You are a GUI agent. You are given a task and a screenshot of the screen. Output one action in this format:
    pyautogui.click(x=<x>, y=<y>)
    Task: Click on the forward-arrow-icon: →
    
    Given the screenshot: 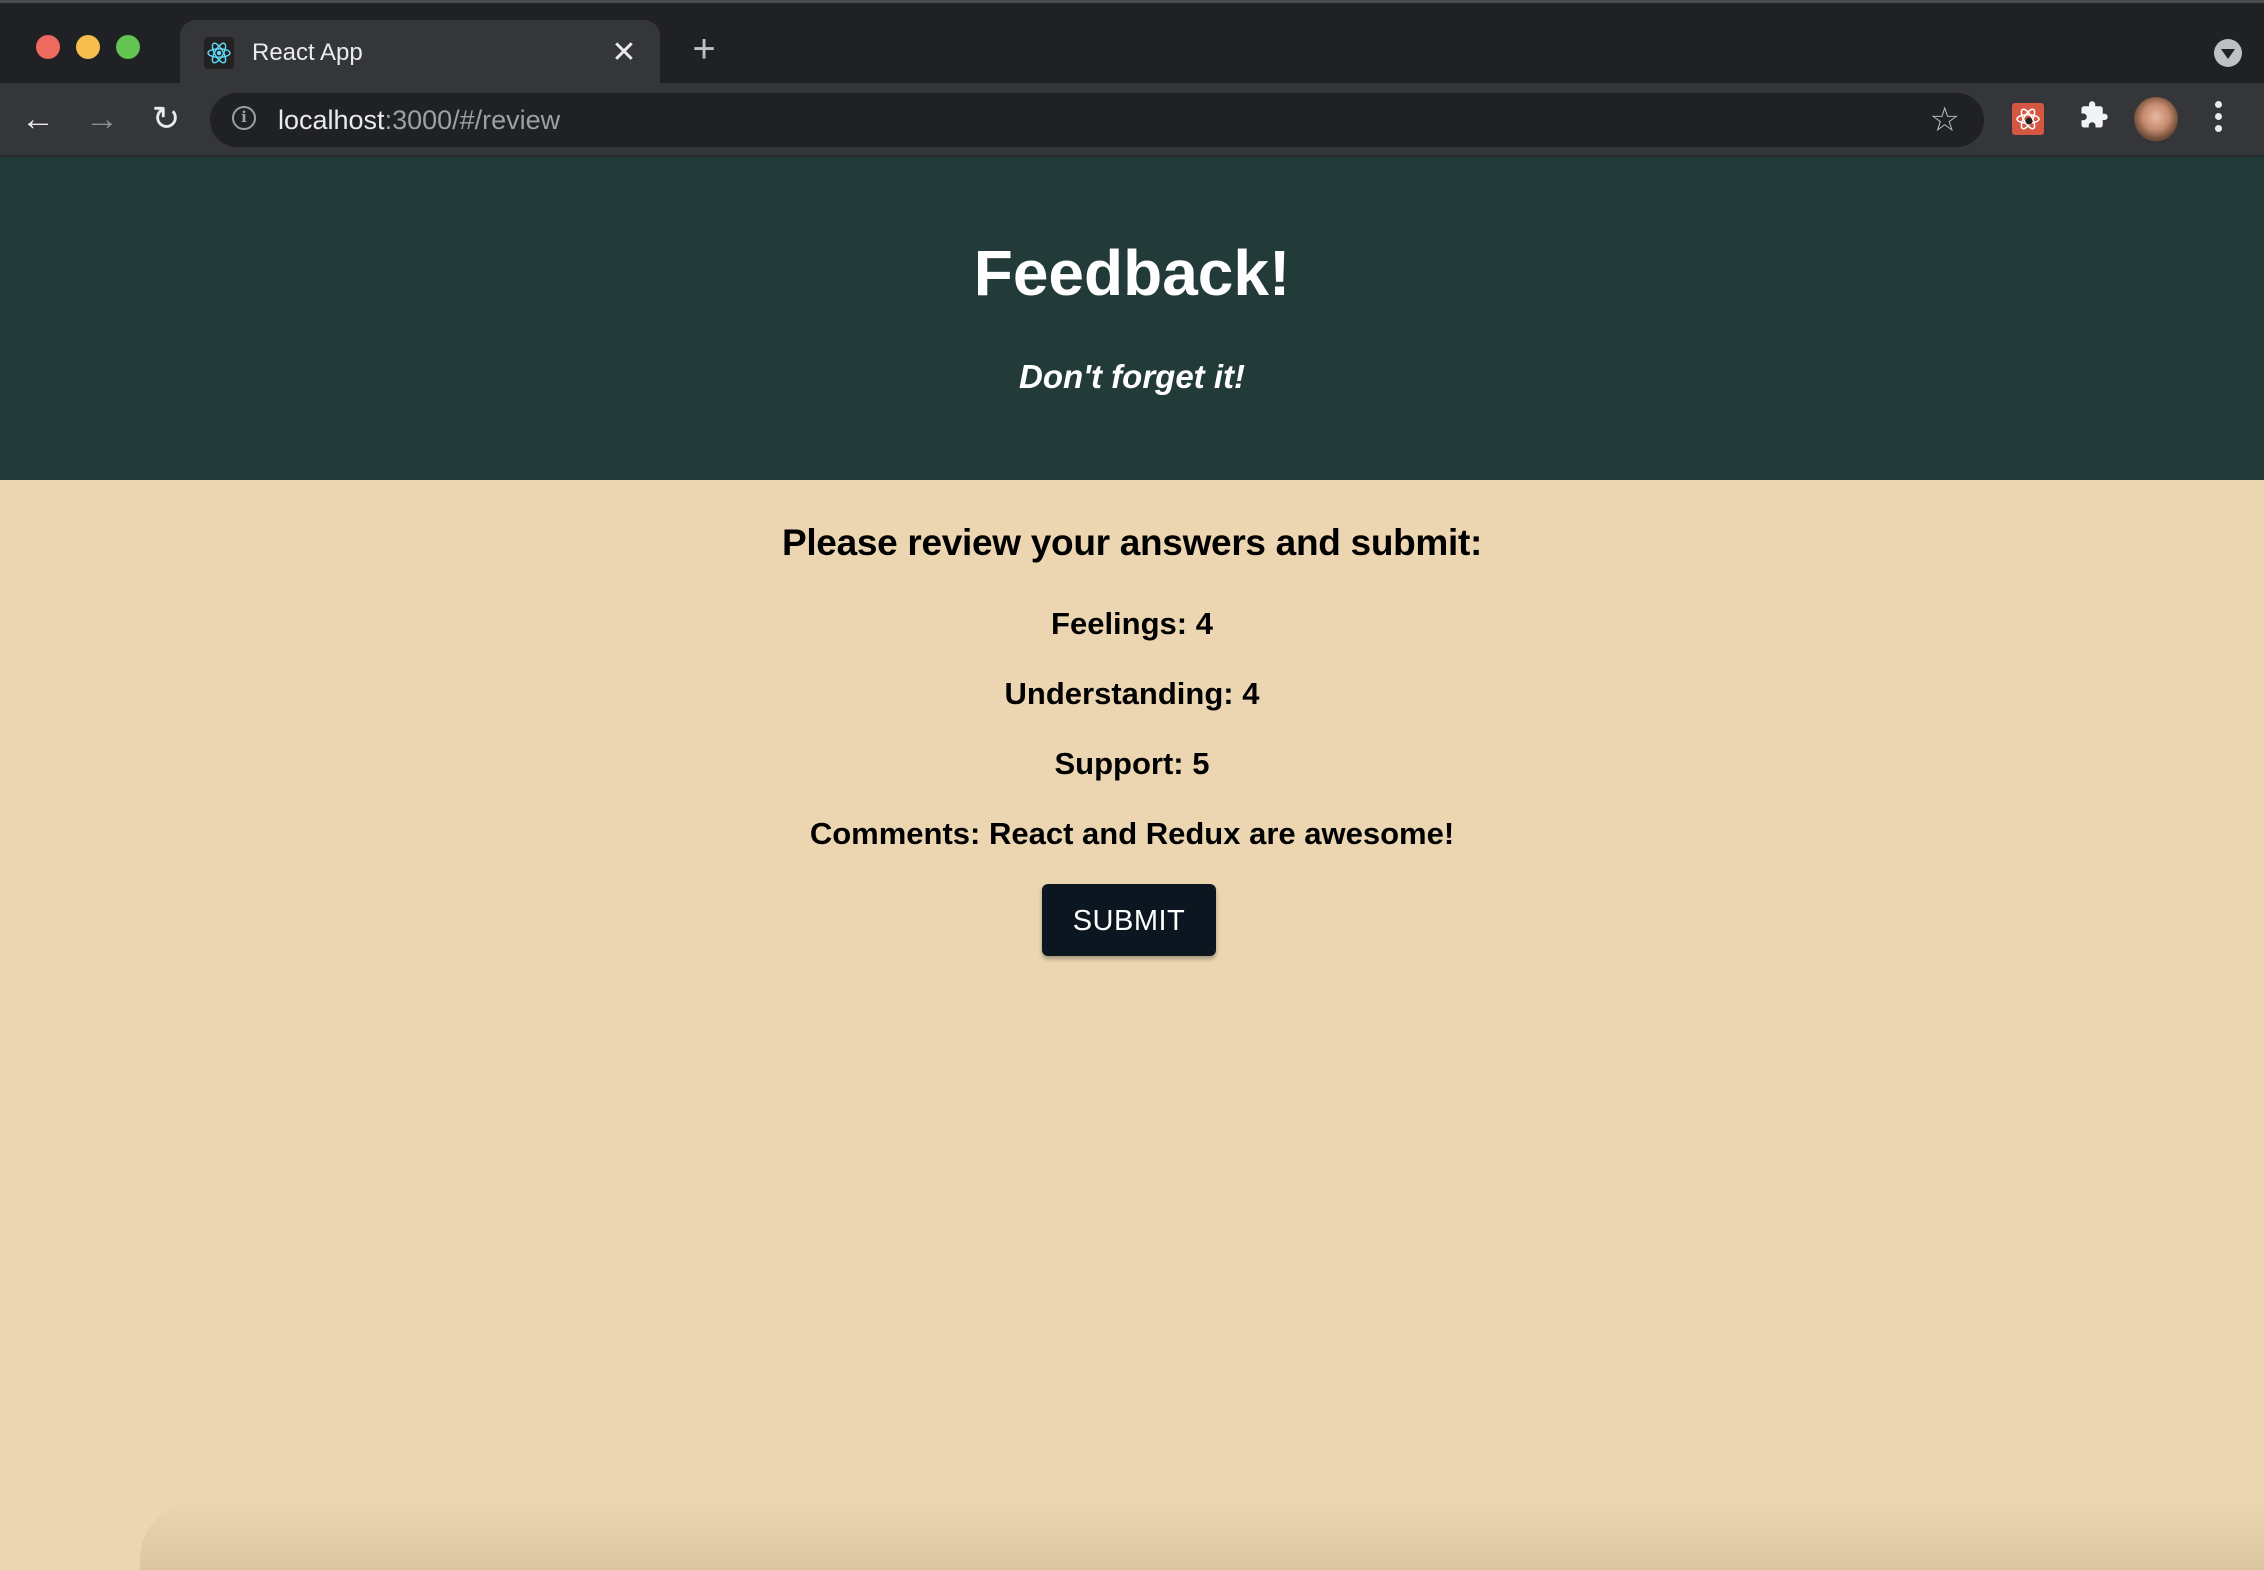 What is the action you would take?
    pyautogui.click(x=102, y=119)
    